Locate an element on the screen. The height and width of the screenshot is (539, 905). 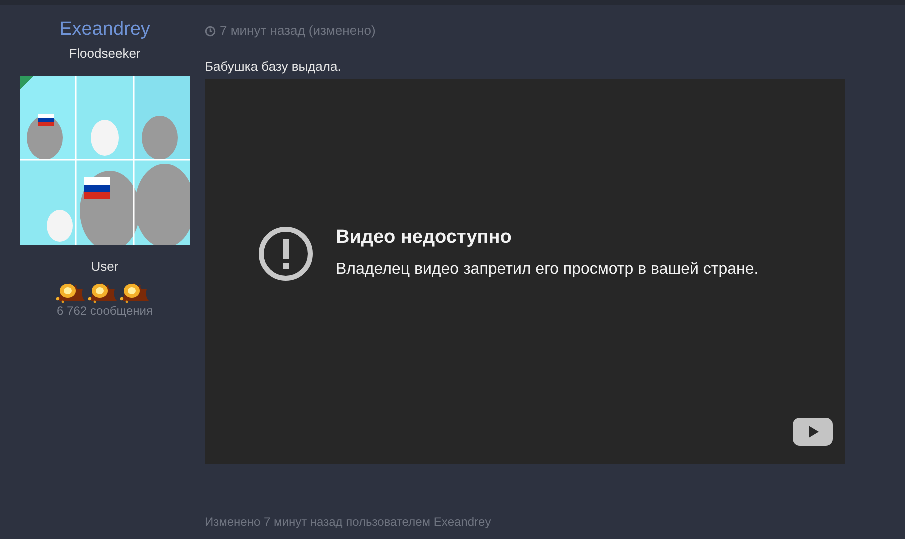
exclamation-icon is located at coordinates (286, 254).